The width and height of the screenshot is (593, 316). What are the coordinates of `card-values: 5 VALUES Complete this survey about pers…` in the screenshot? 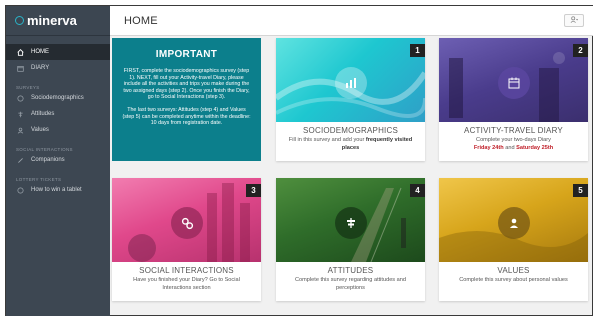 It's located at (513, 239).